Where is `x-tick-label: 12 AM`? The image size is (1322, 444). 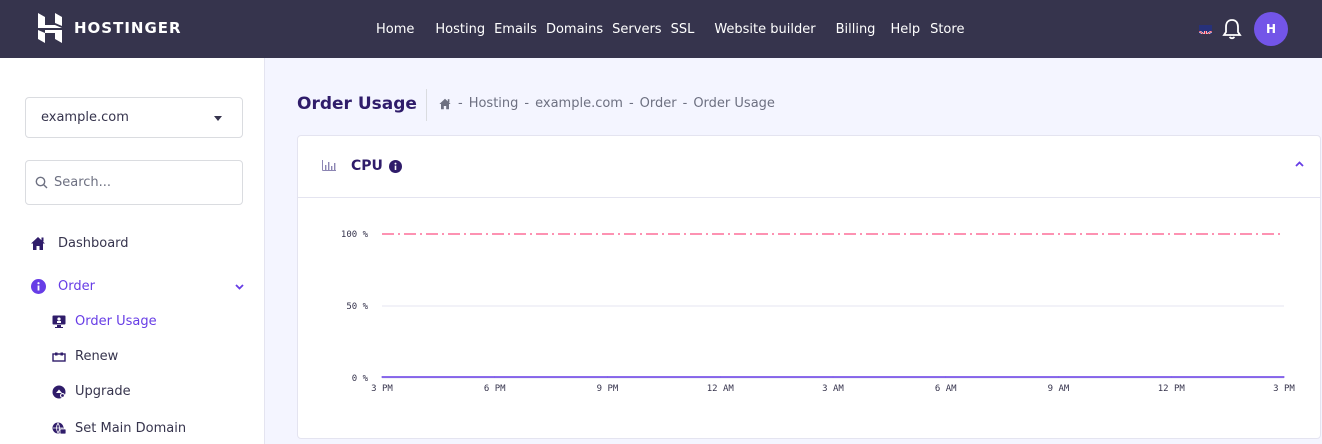
x-tick-label: 12 AM is located at coordinates (721, 389).